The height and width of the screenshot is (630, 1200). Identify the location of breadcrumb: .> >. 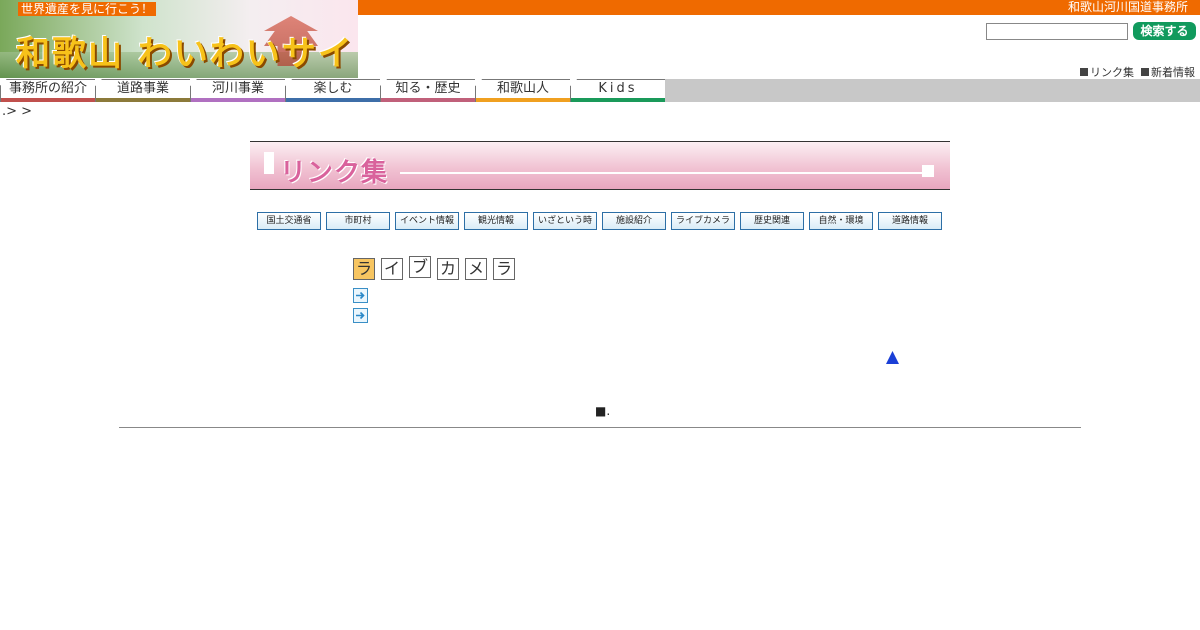
(17, 111).